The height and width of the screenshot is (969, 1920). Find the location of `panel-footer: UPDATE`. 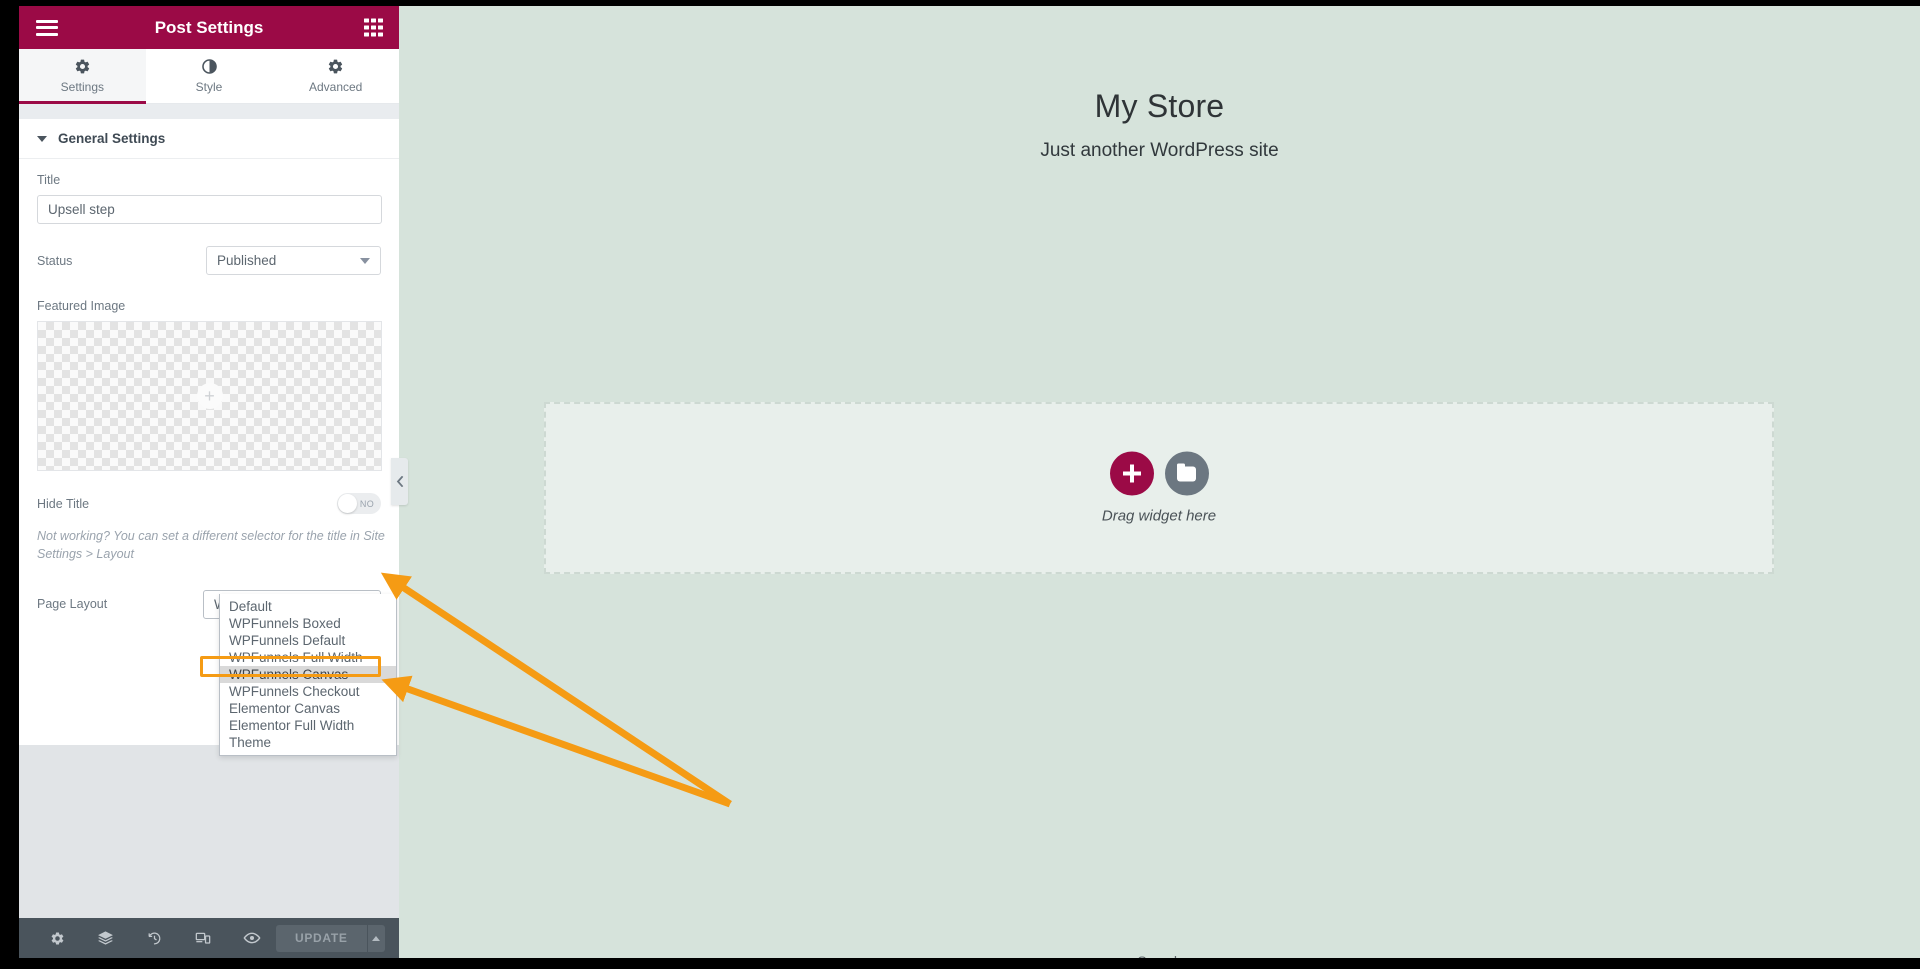

panel-footer: UPDATE is located at coordinates (209, 938).